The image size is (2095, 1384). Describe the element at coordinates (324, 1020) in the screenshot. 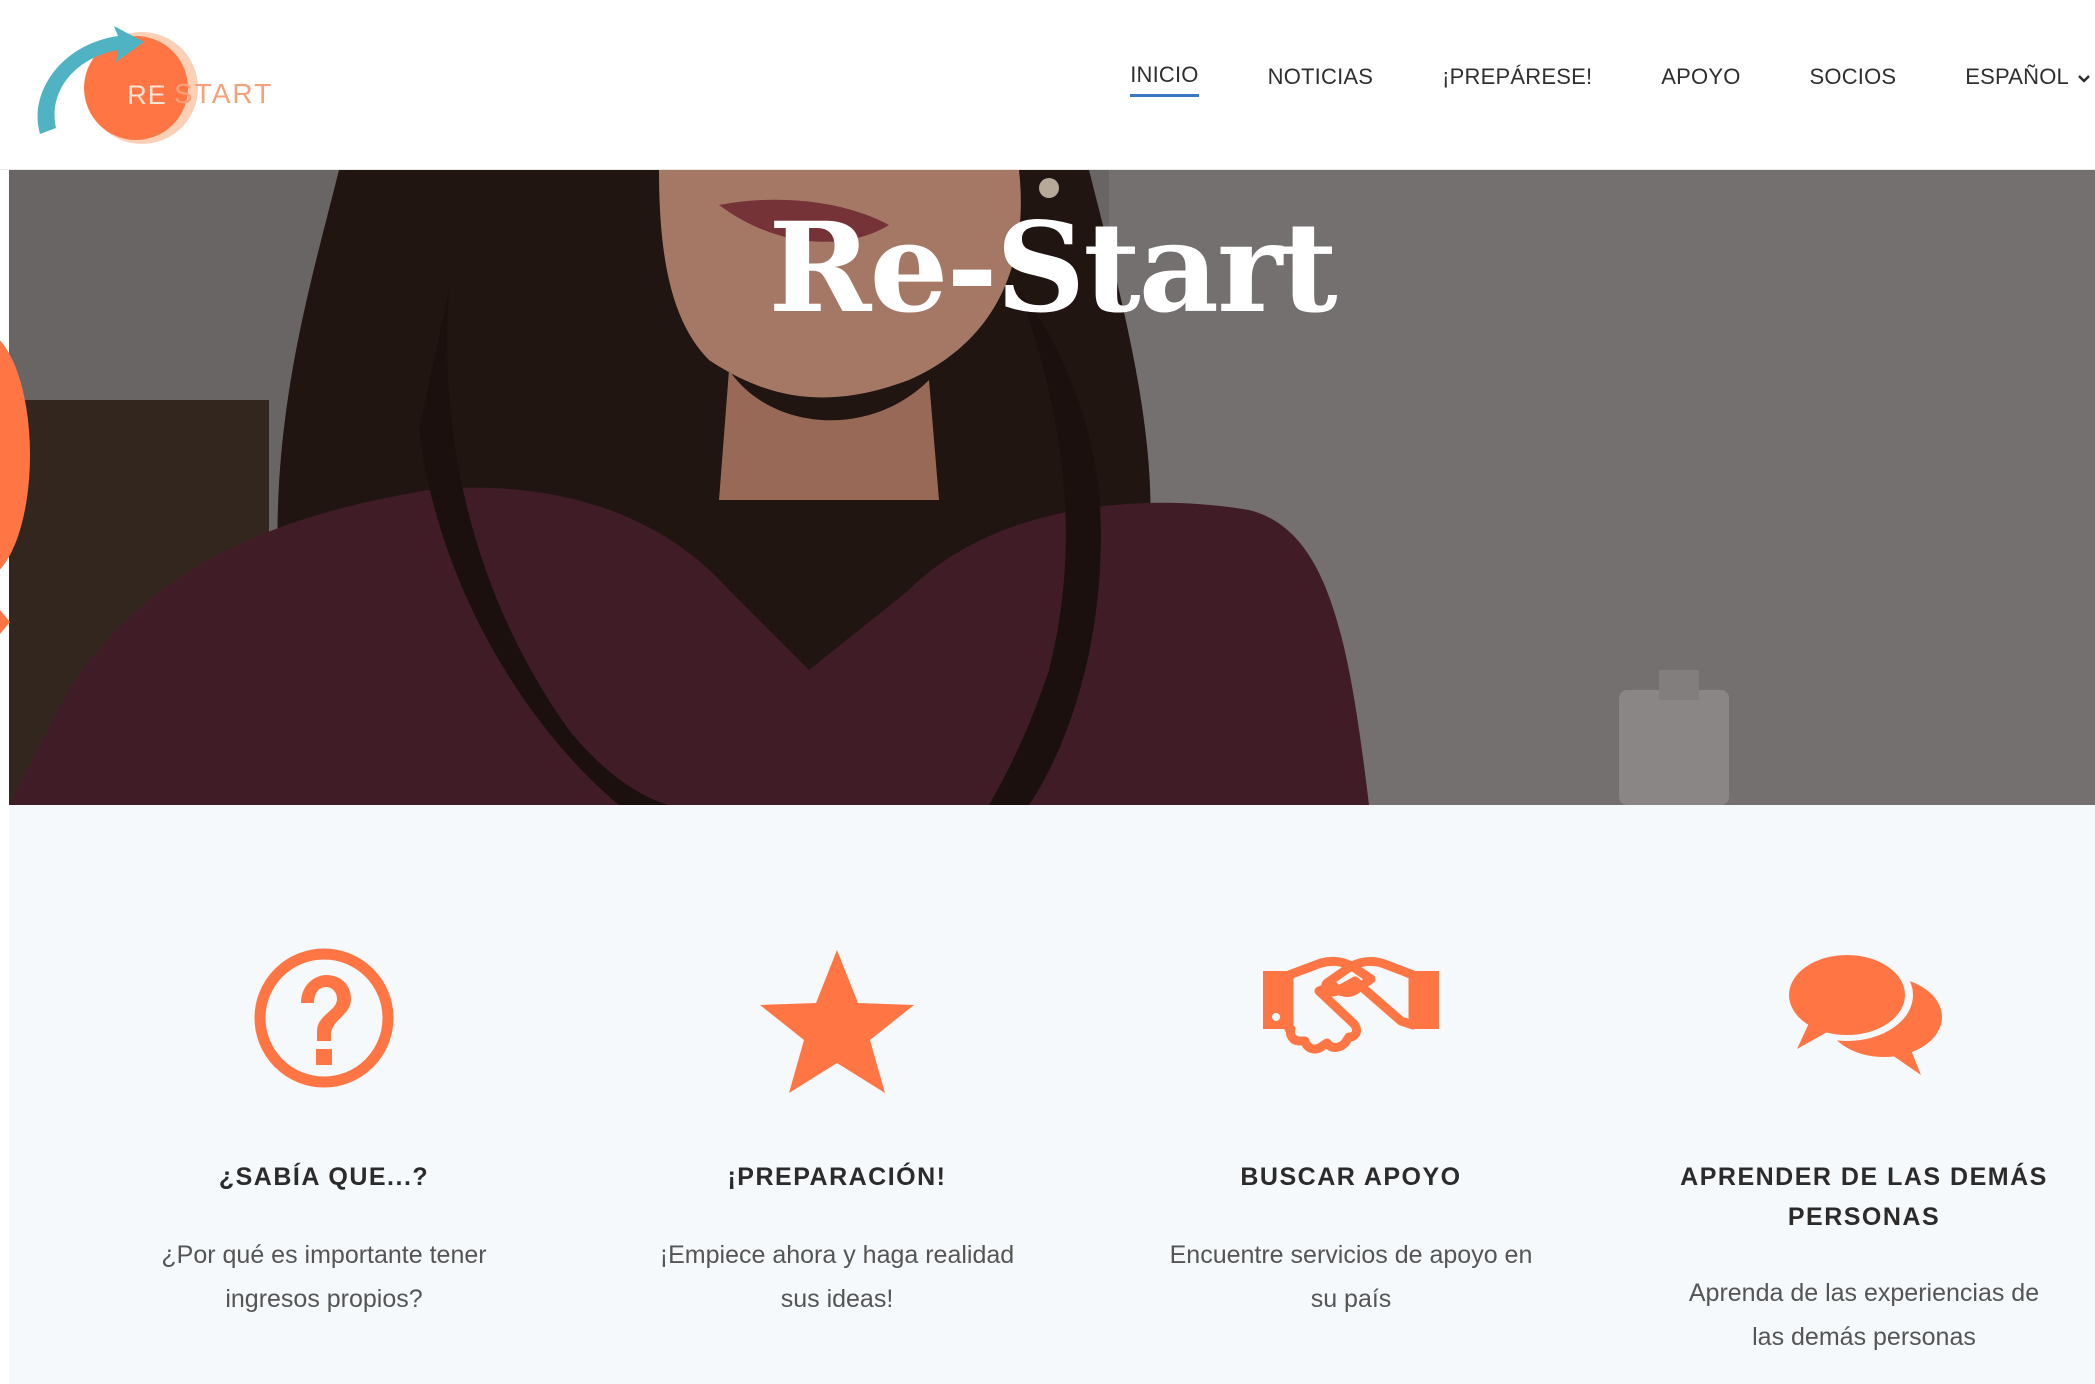

I see `question-circle-icon` at that location.